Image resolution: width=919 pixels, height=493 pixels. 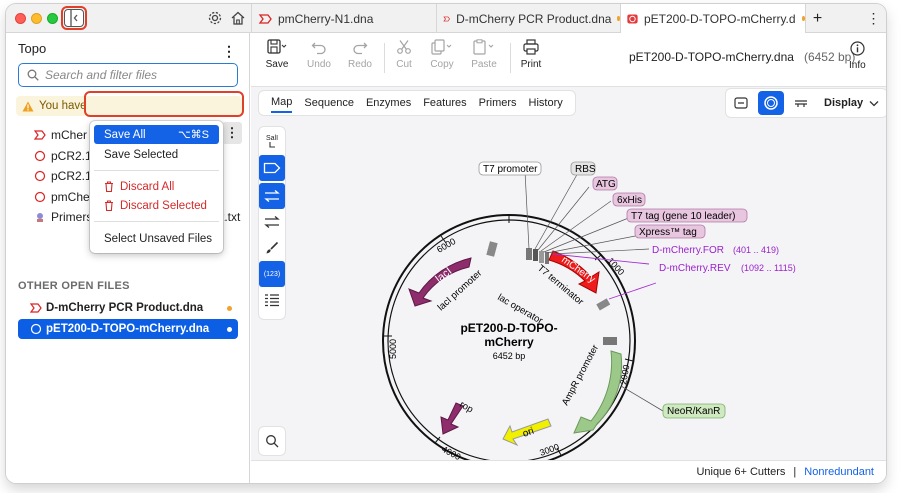 I want to click on map-search-button, so click(x=272, y=441).